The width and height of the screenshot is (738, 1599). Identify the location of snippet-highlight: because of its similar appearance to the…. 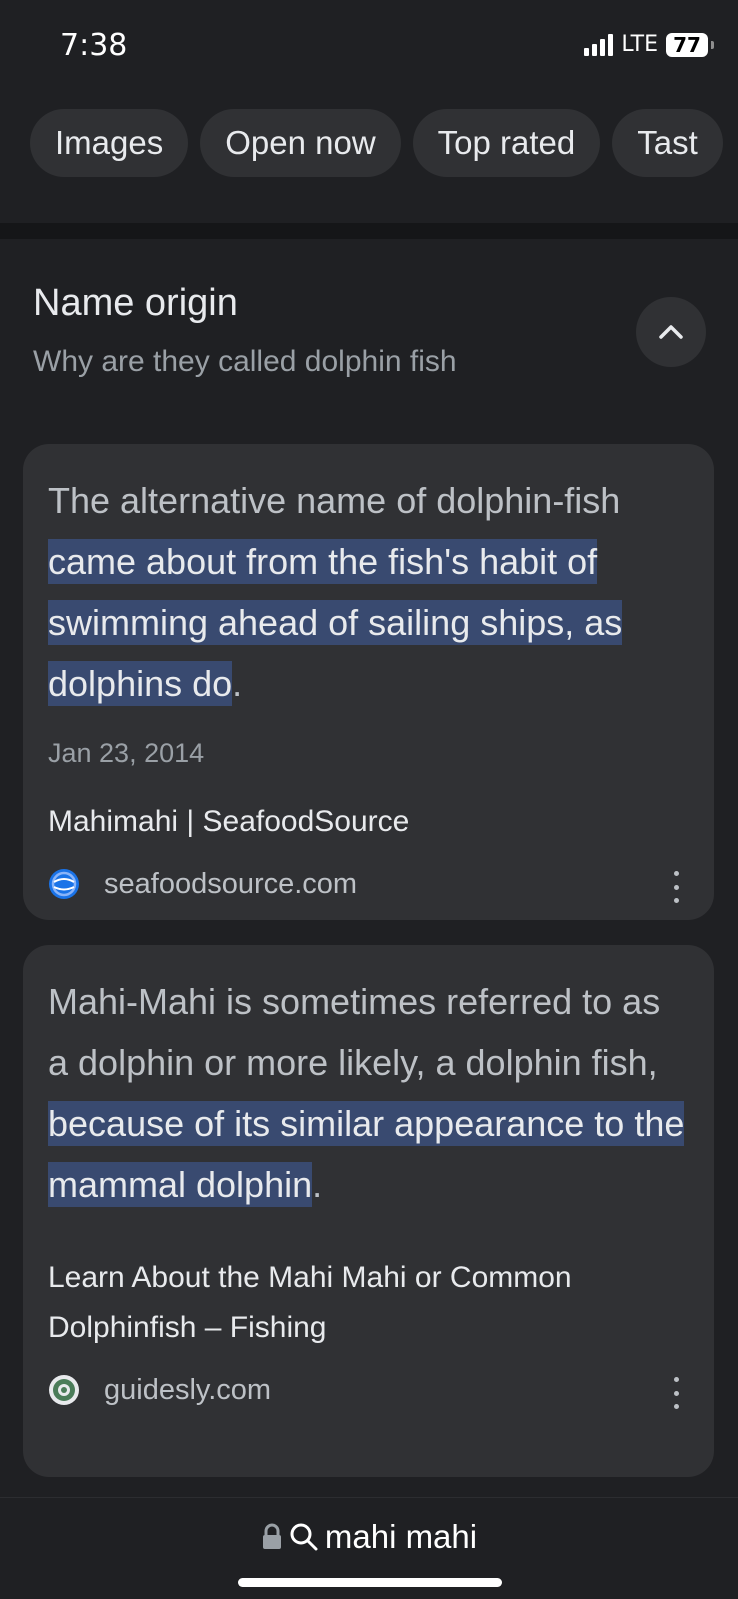
(366, 1154).